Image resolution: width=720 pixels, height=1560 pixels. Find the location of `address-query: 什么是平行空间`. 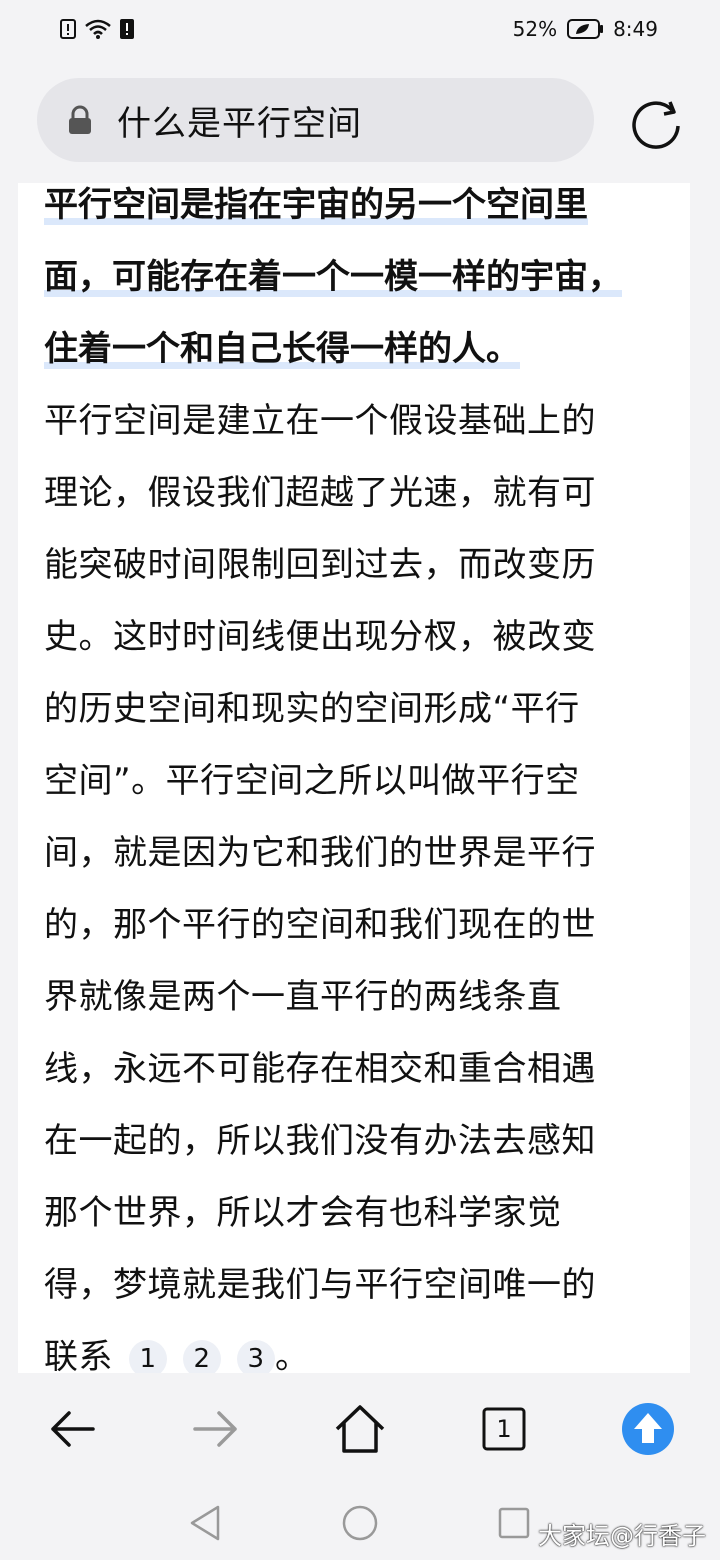

address-query: 什么是平行空间 is located at coordinates (239, 123).